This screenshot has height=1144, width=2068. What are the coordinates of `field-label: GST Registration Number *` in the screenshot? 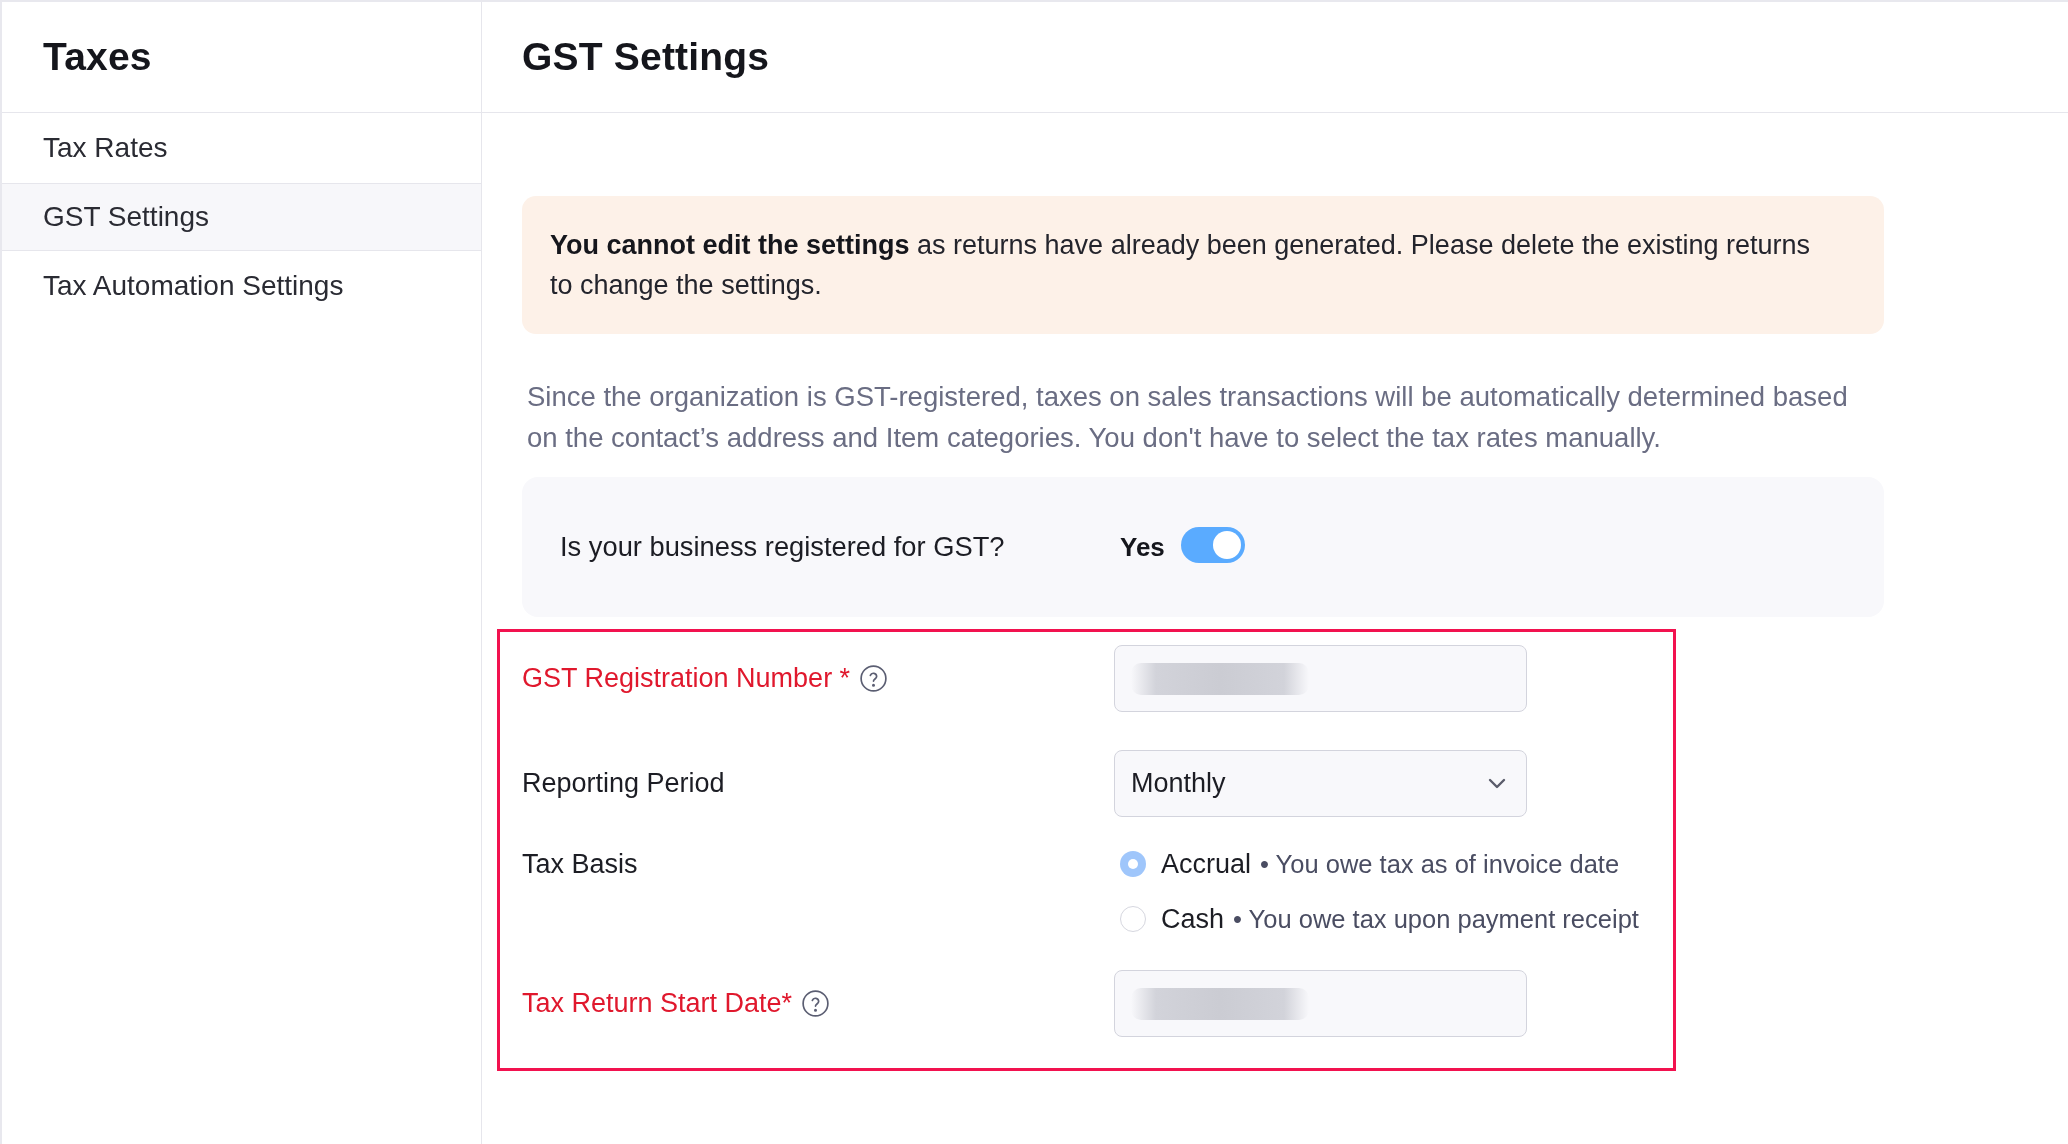 It's located at (686, 678).